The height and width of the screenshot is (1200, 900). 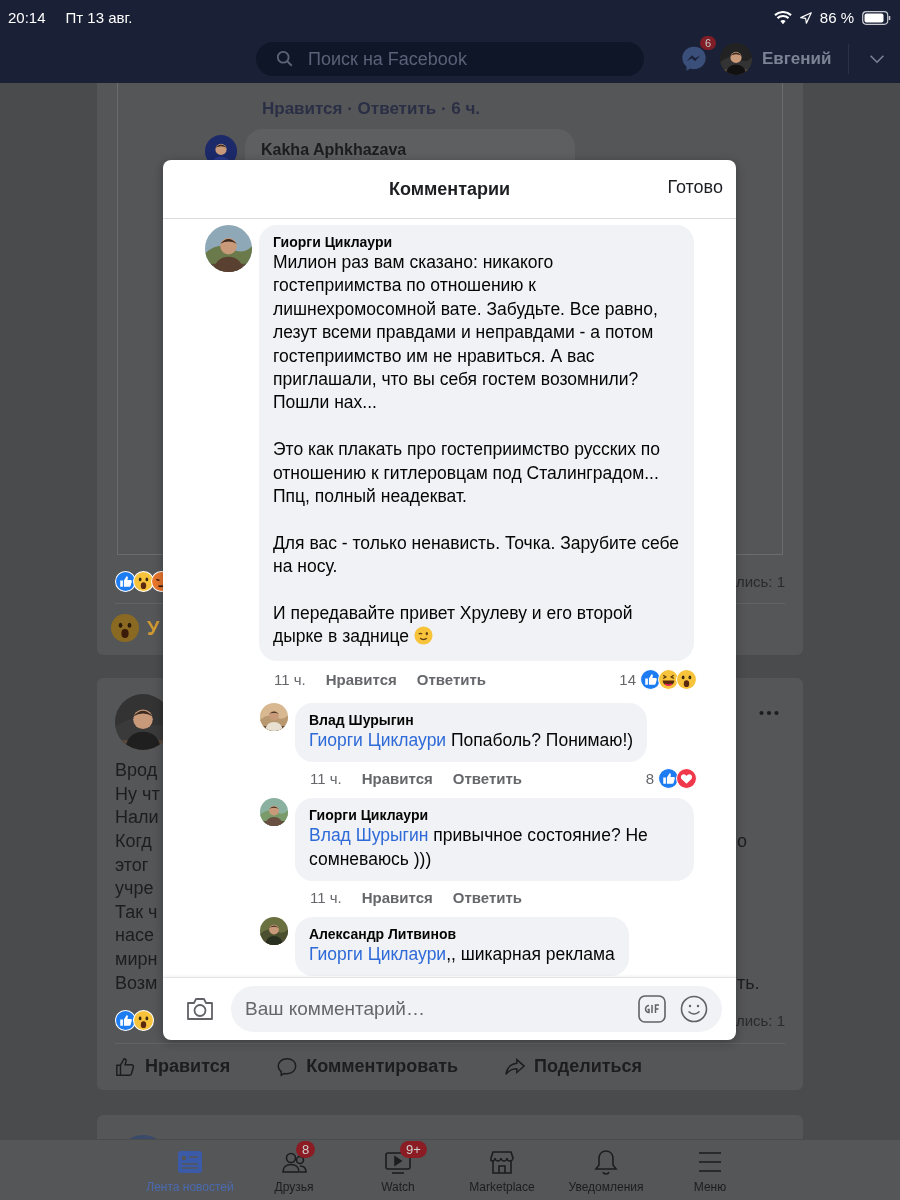 I want to click on chevron-down-icon, so click(x=876, y=59).